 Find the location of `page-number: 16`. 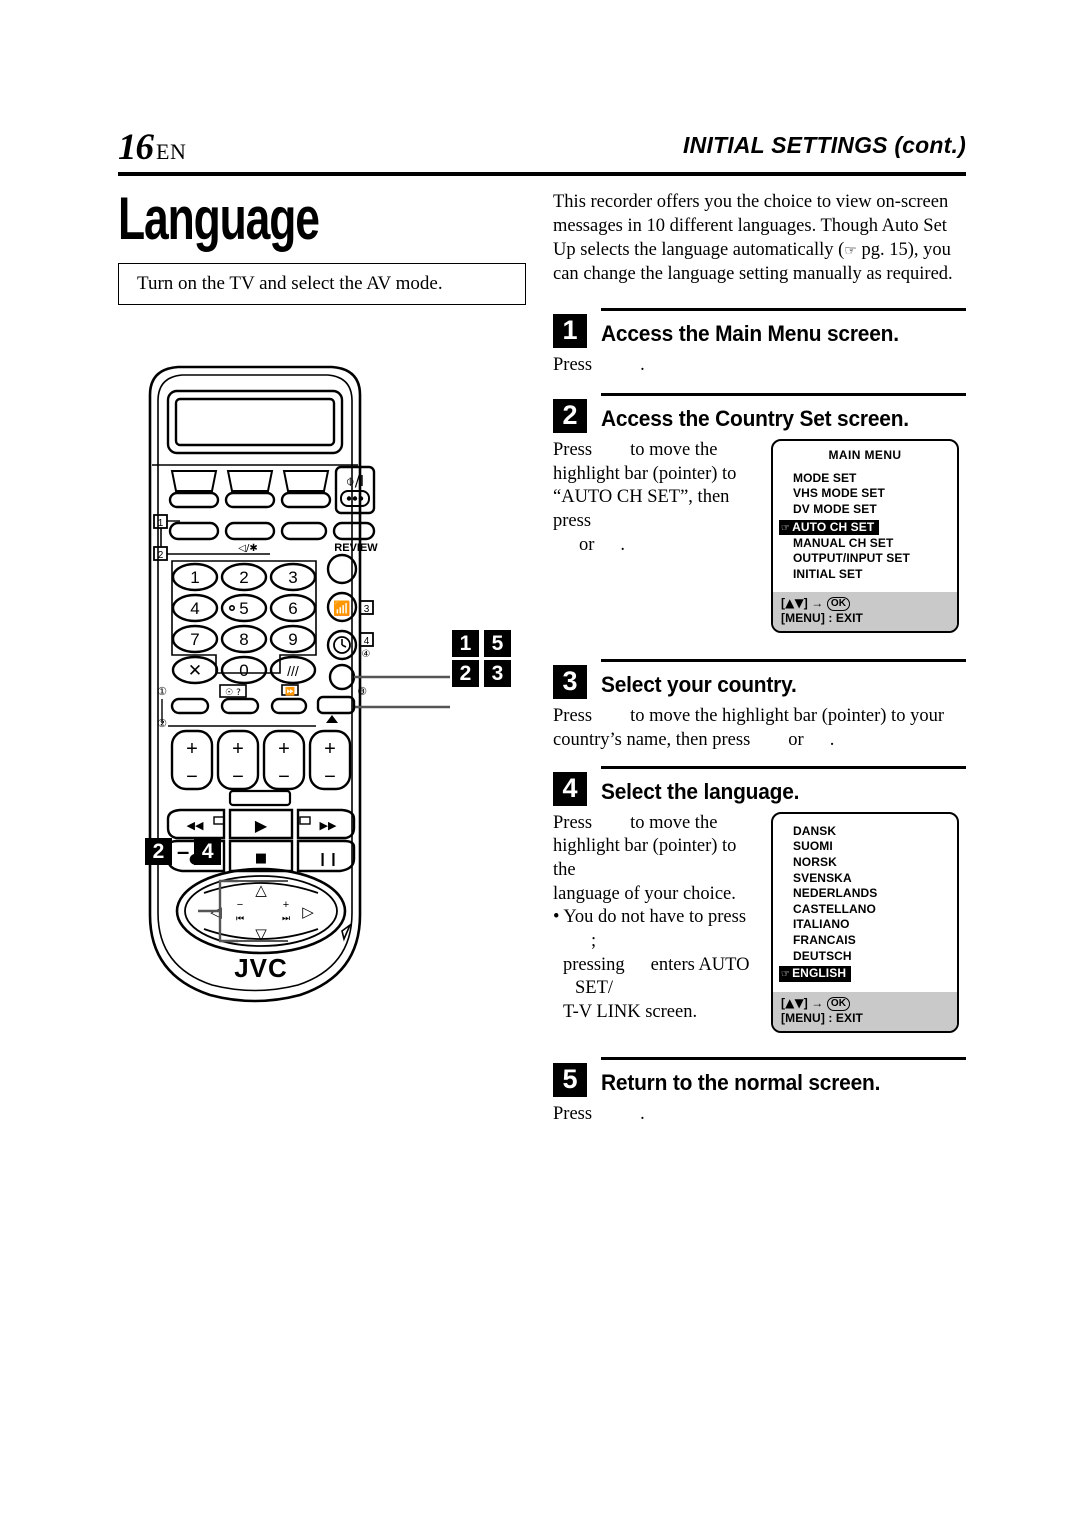

page-number: 16 is located at coordinates (136, 147).